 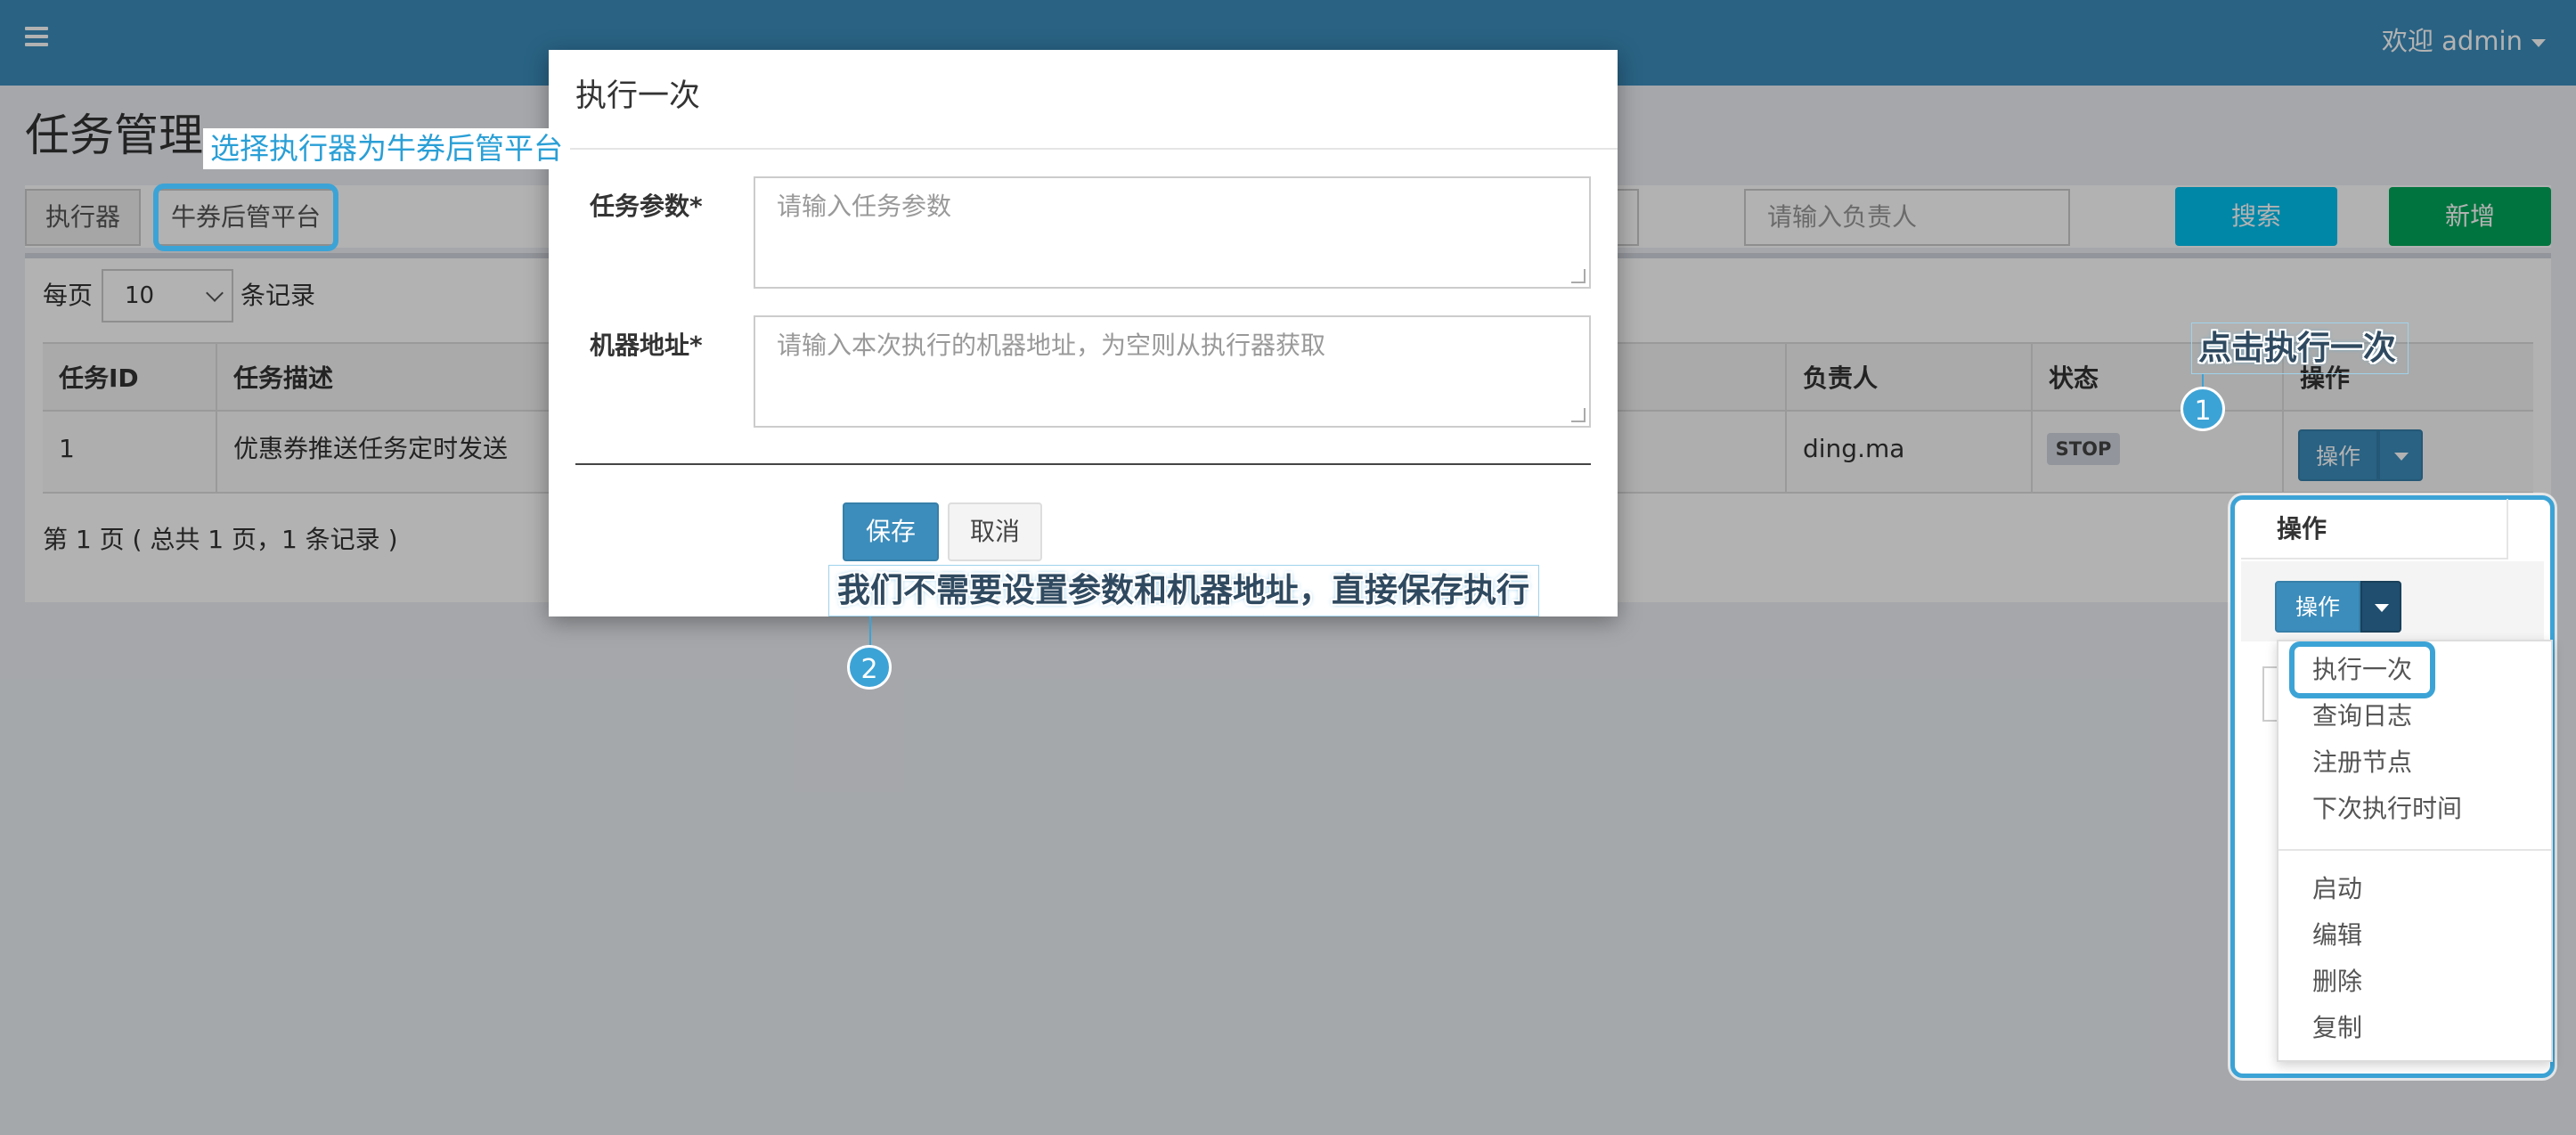 I want to click on address-placeholder: 请输入本次执行的机器地址，为空则从执行器获取, so click(x=1051, y=345).